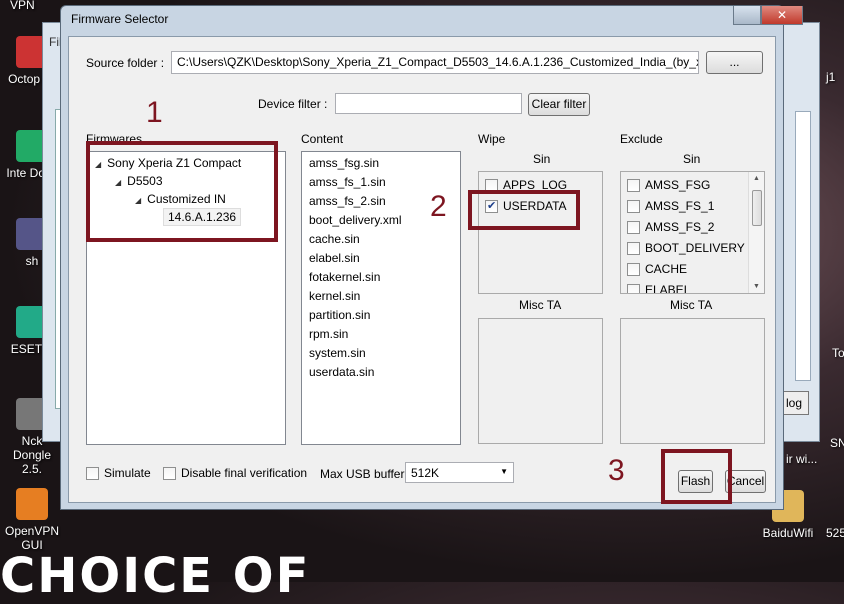  Describe the element at coordinates (428, 103) in the screenshot. I see `device-filter-input` at that location.